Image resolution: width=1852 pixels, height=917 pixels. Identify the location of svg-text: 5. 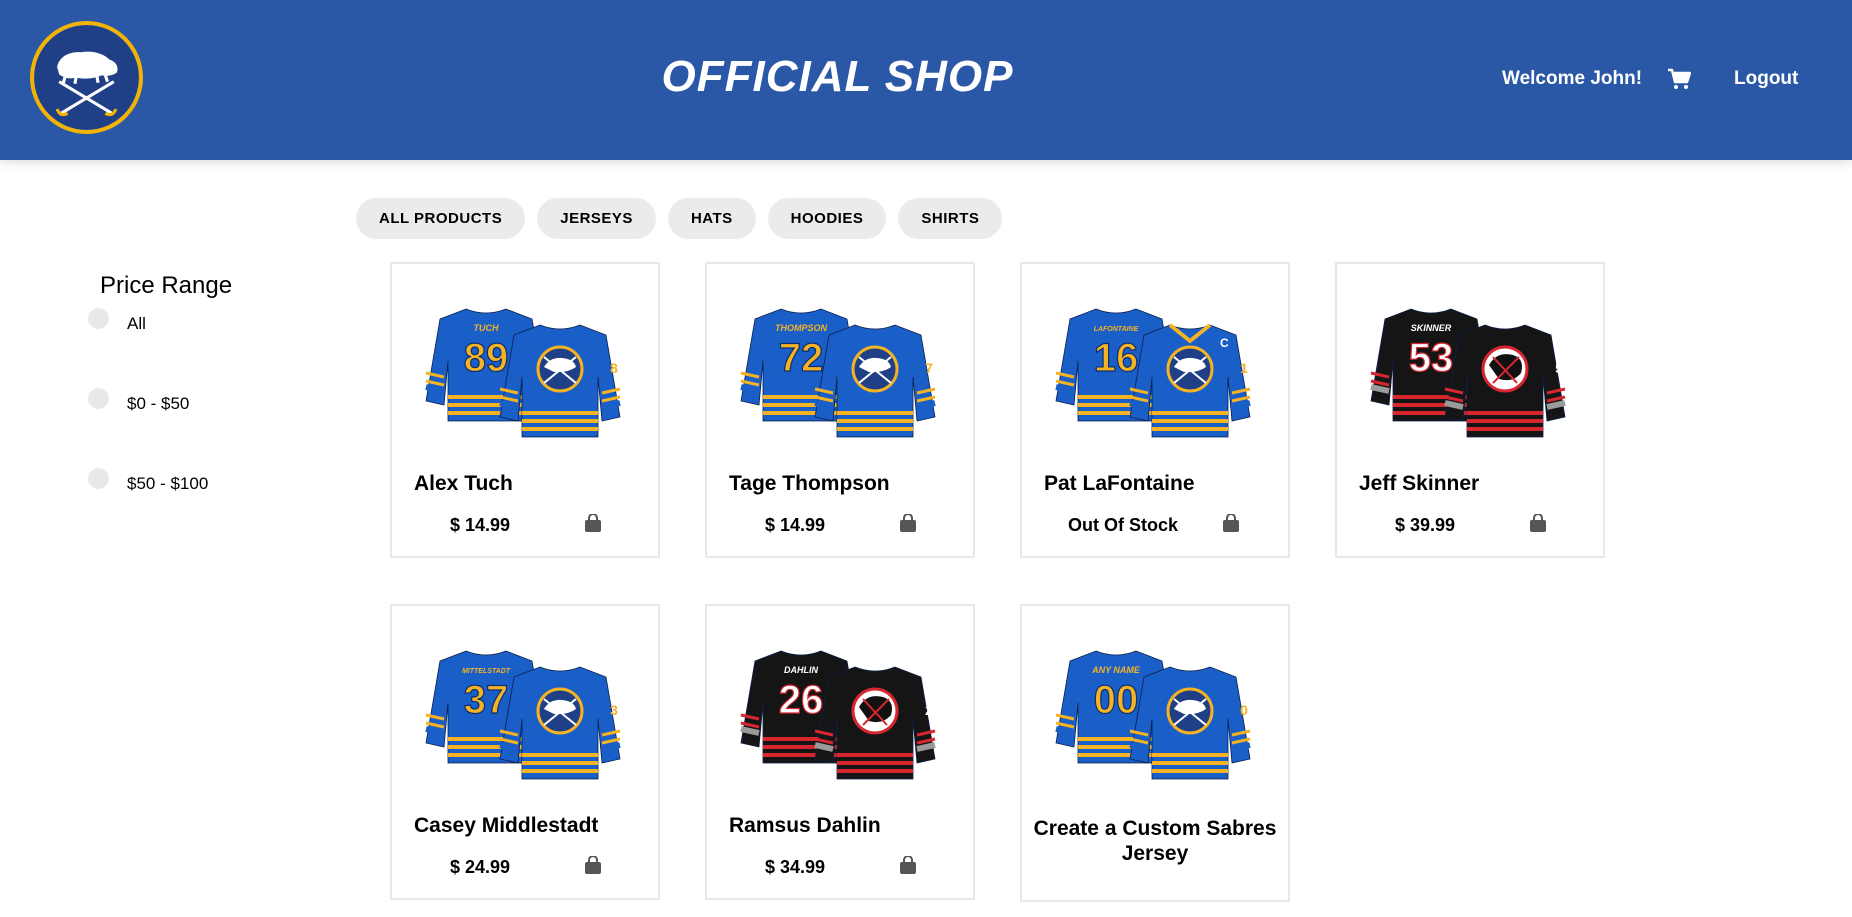
(1559, 368).